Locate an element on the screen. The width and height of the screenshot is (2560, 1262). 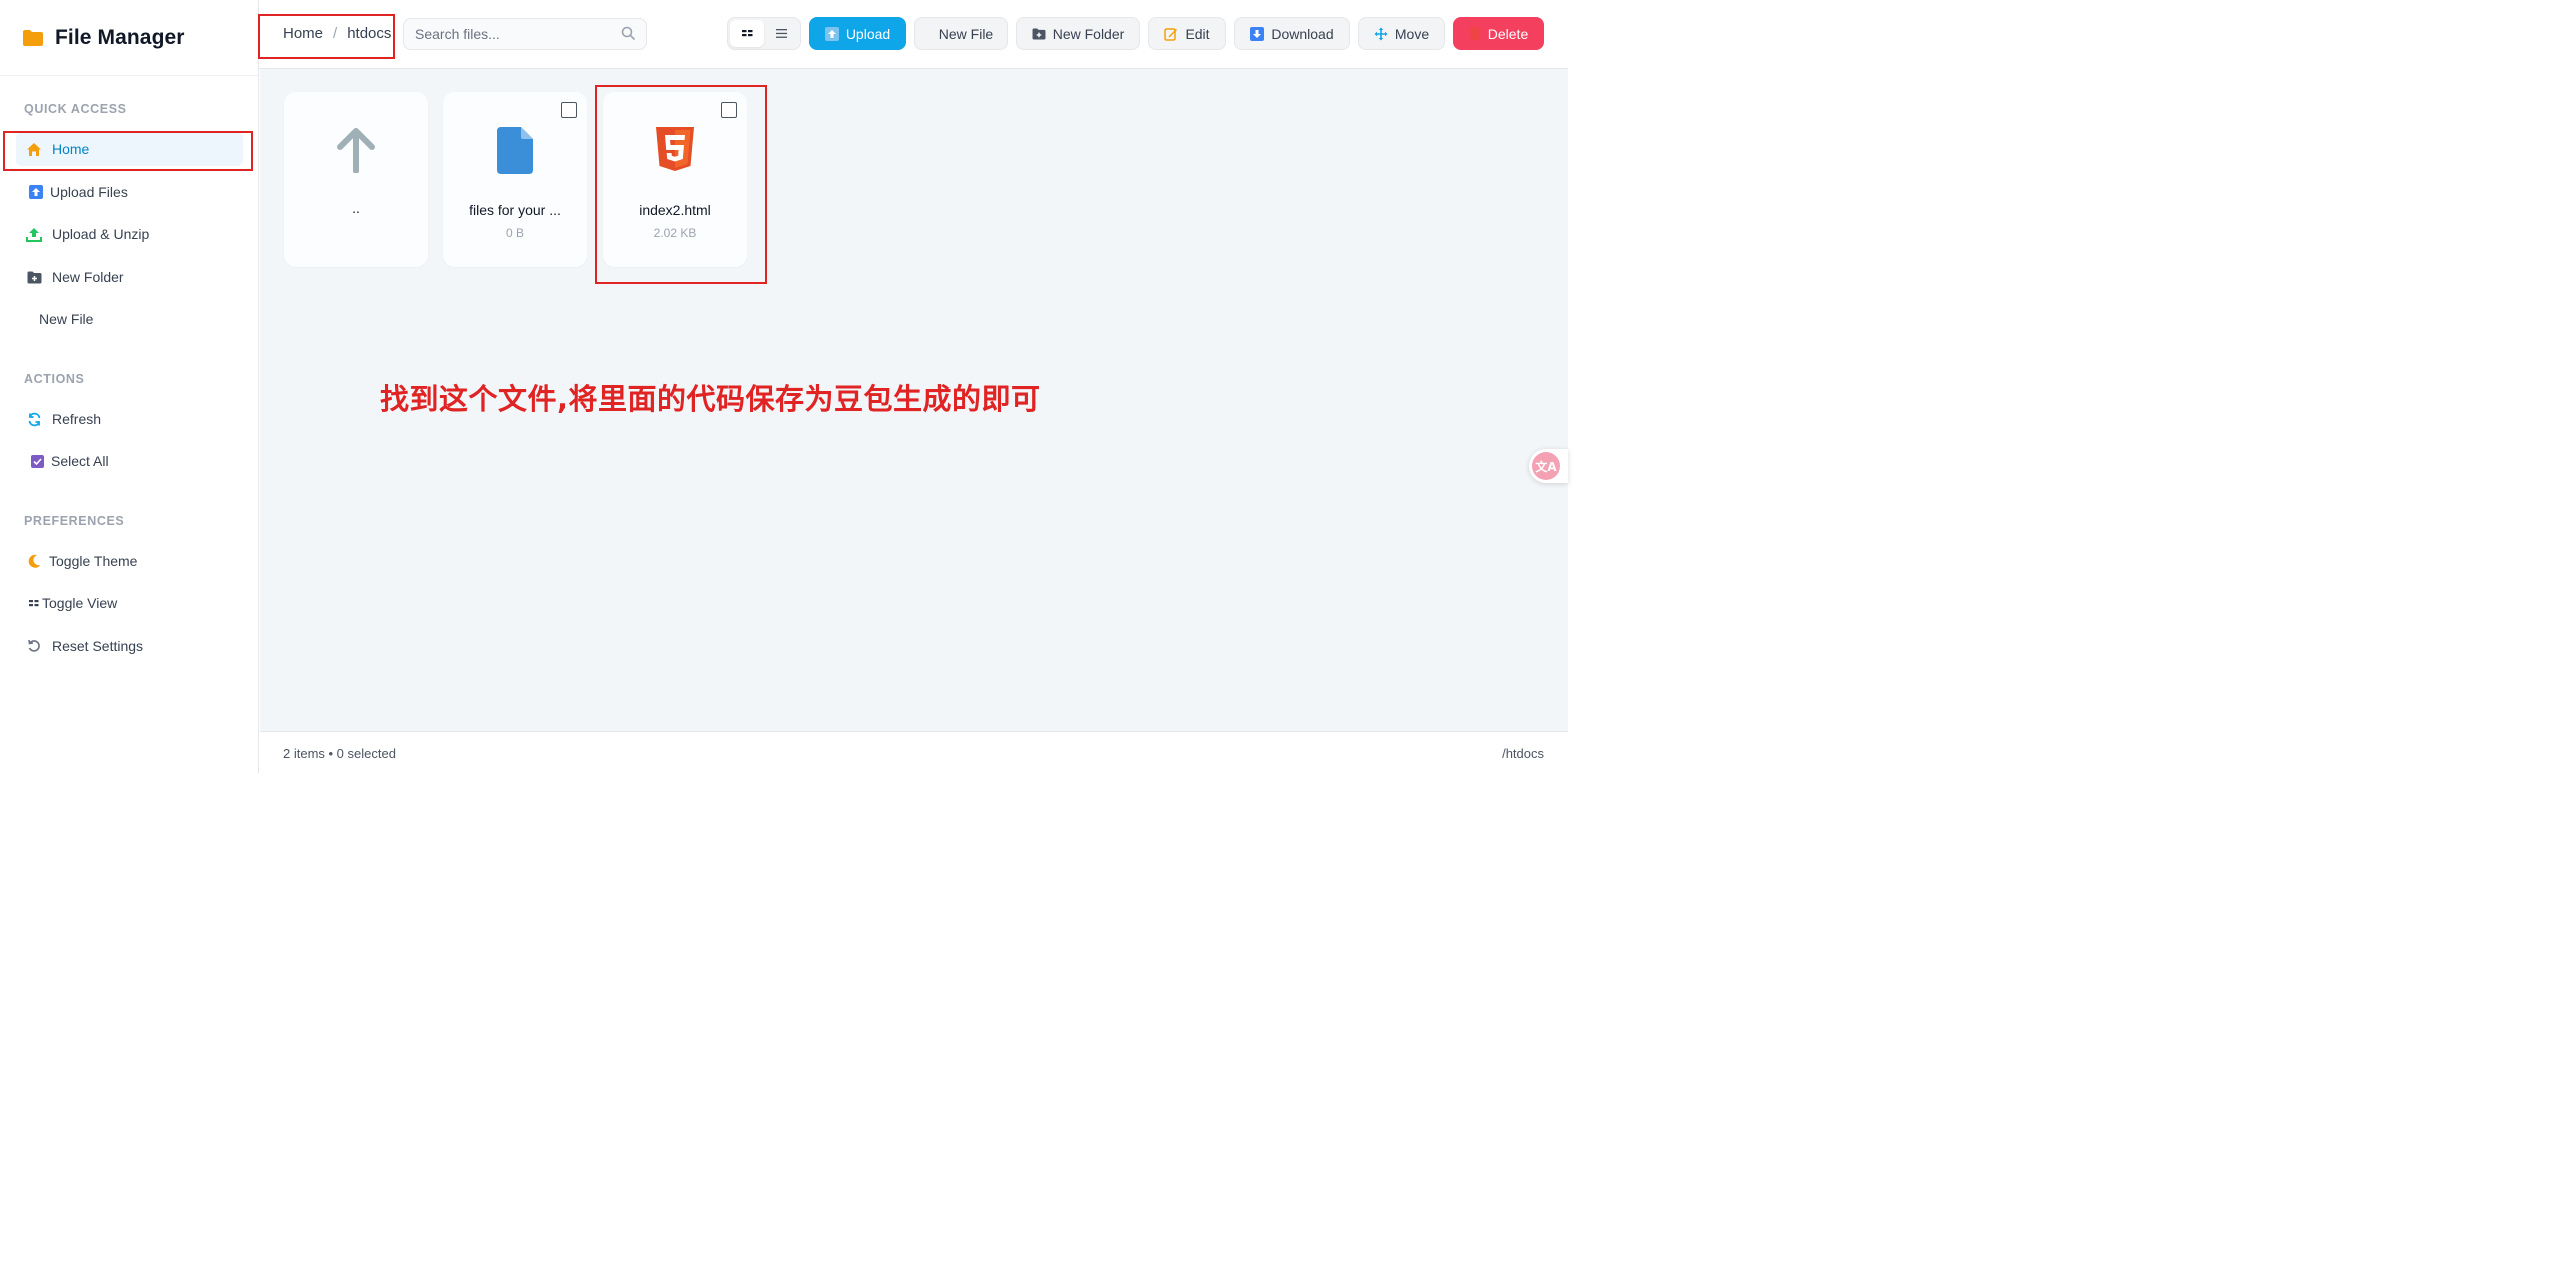
file-name: .. is located at coordinates (356, 208).